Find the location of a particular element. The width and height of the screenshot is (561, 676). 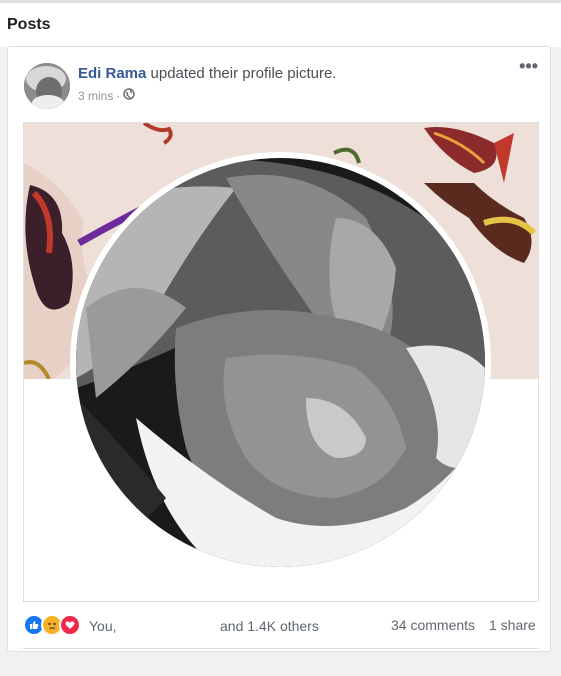

ellipsis-icon: ••• is located at coordinates (528, 66).